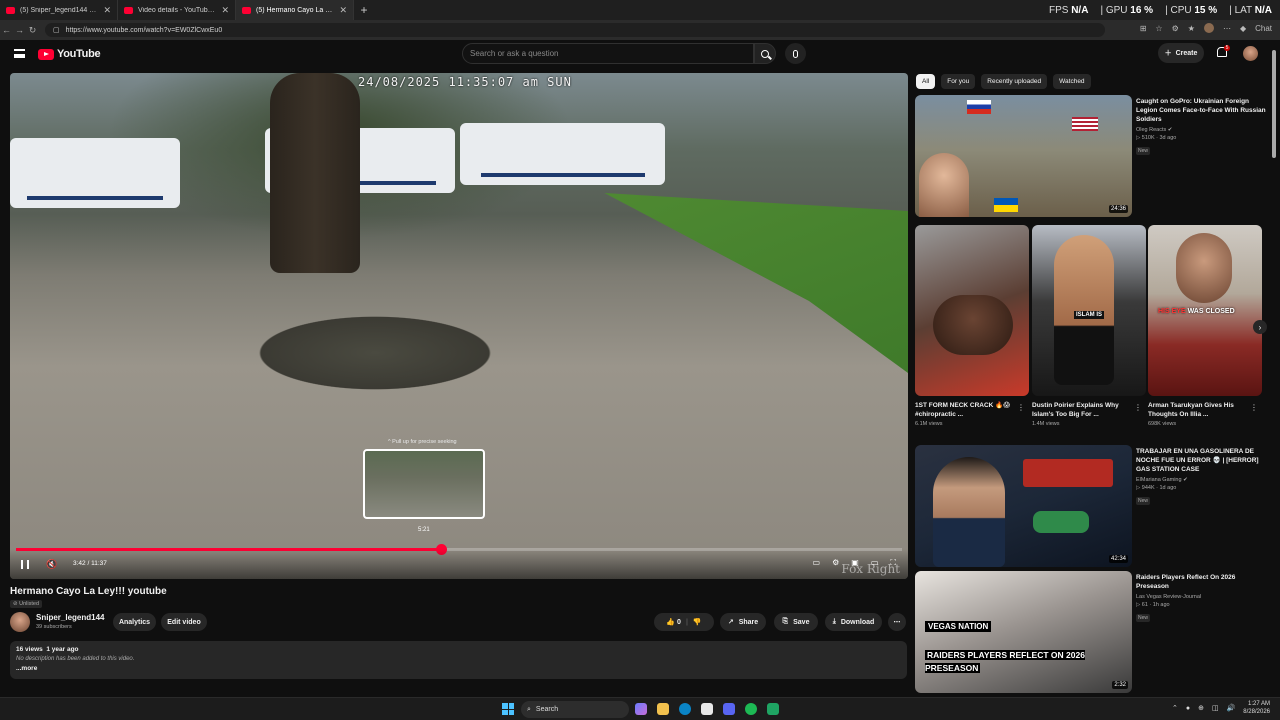 This screenshot has height=720, width=1280. I want to click on browser-tab-channel: (5) Sniper_legend144 - YouTube ✕, so click(59, 10).